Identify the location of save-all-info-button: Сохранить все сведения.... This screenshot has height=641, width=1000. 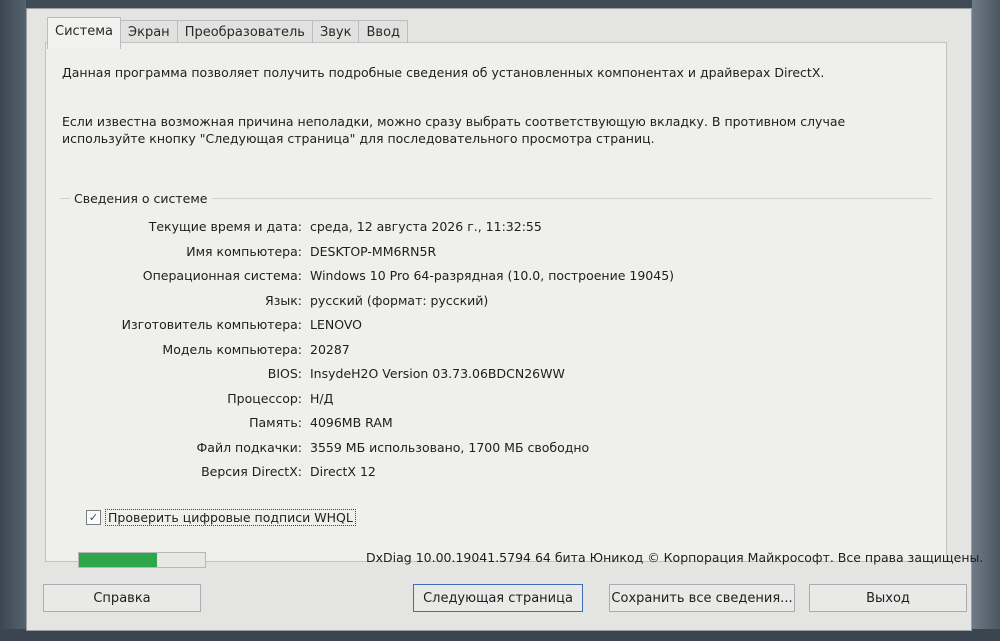
(702, 598).